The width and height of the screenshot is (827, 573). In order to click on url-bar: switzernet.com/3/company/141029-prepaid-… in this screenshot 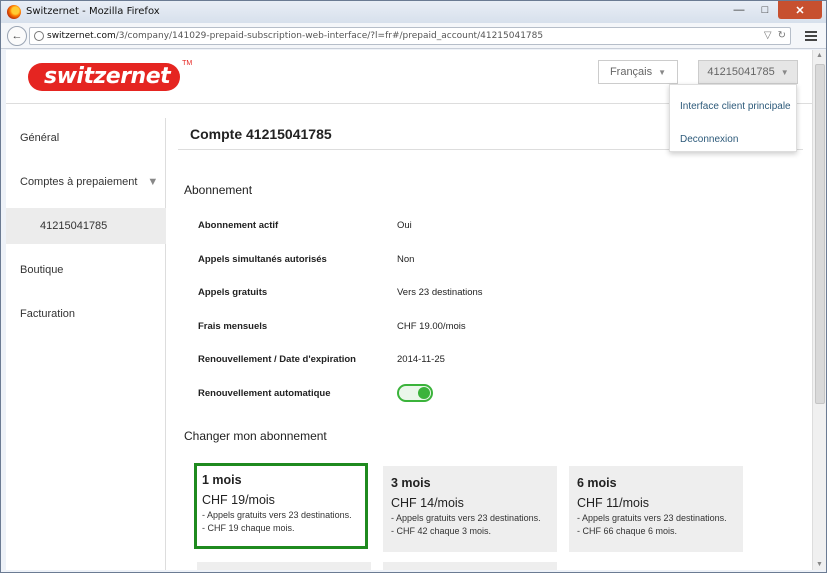, I will do `click(410, 36)`.